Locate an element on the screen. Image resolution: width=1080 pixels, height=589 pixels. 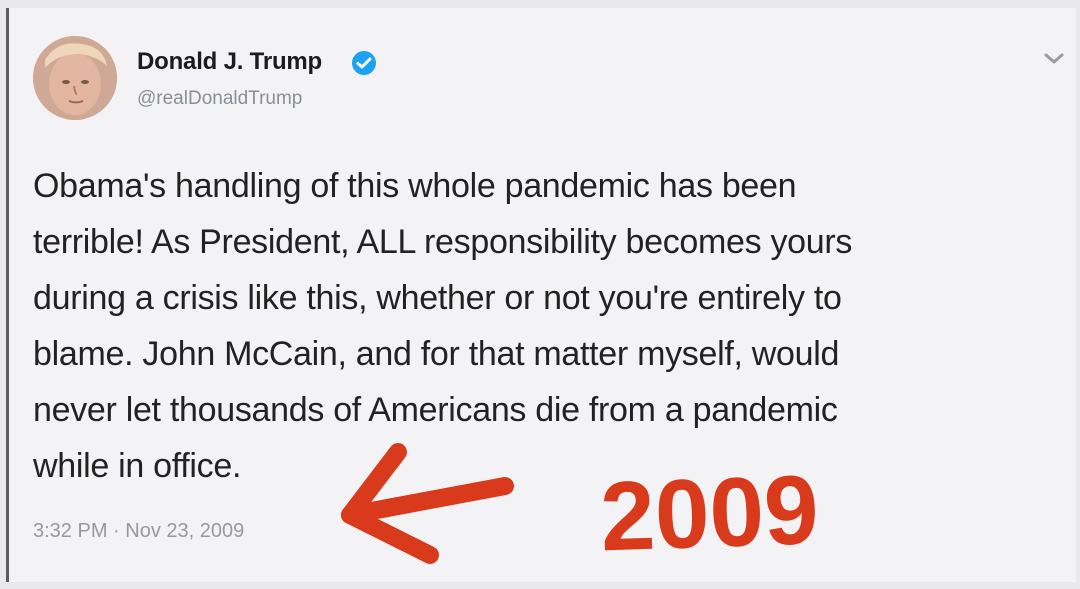
avatar is located at coordinates (75, 78).